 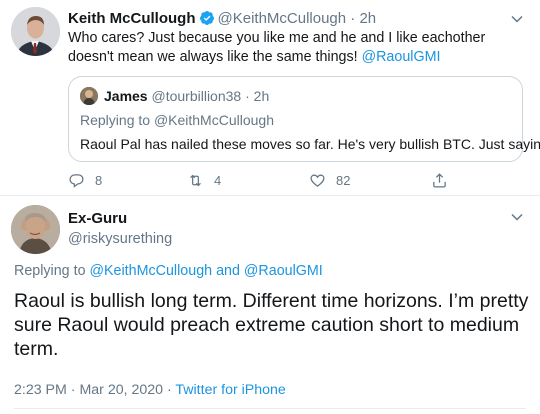 What do you see at coordinates (230, 390) in the screenshot?
I see `tweet-source-link: Twitter for iPhone` at bounding box center [230, 390].